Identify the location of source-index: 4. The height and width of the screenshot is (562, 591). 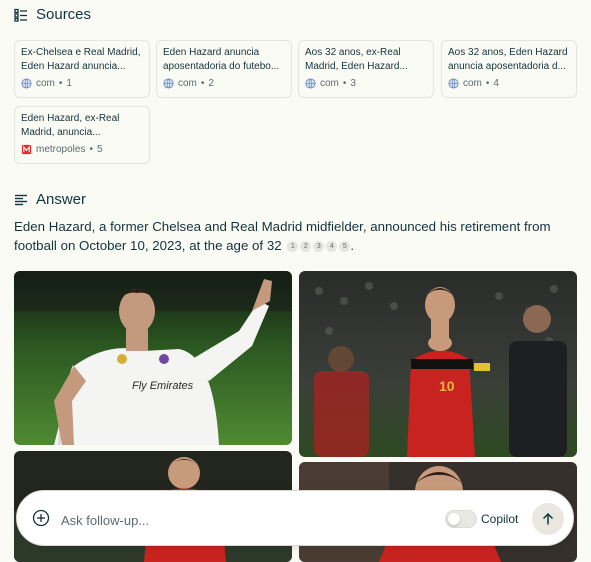
(496, 83).